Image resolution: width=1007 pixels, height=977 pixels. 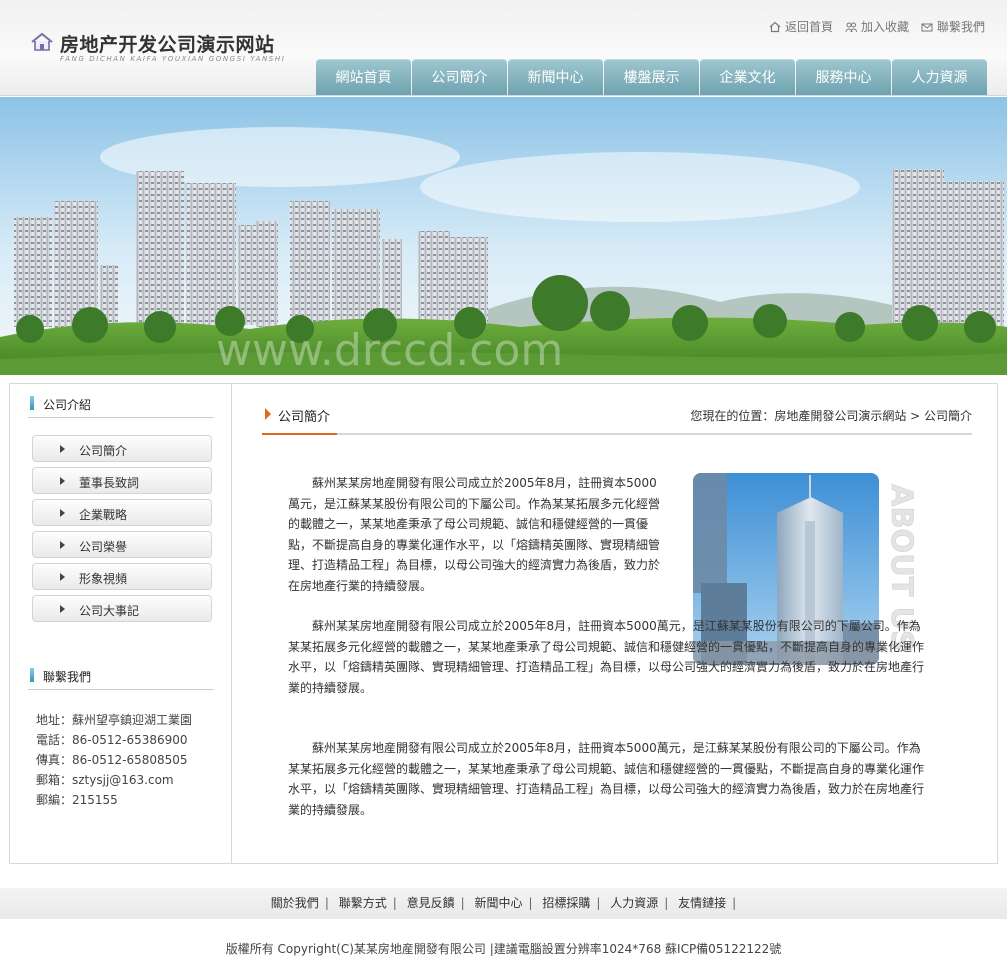 What do you see at coordinates (103, 451) in the screenshot?
I see `sidebar-item-label: 公司簡介` at bounding box center [103, 451].